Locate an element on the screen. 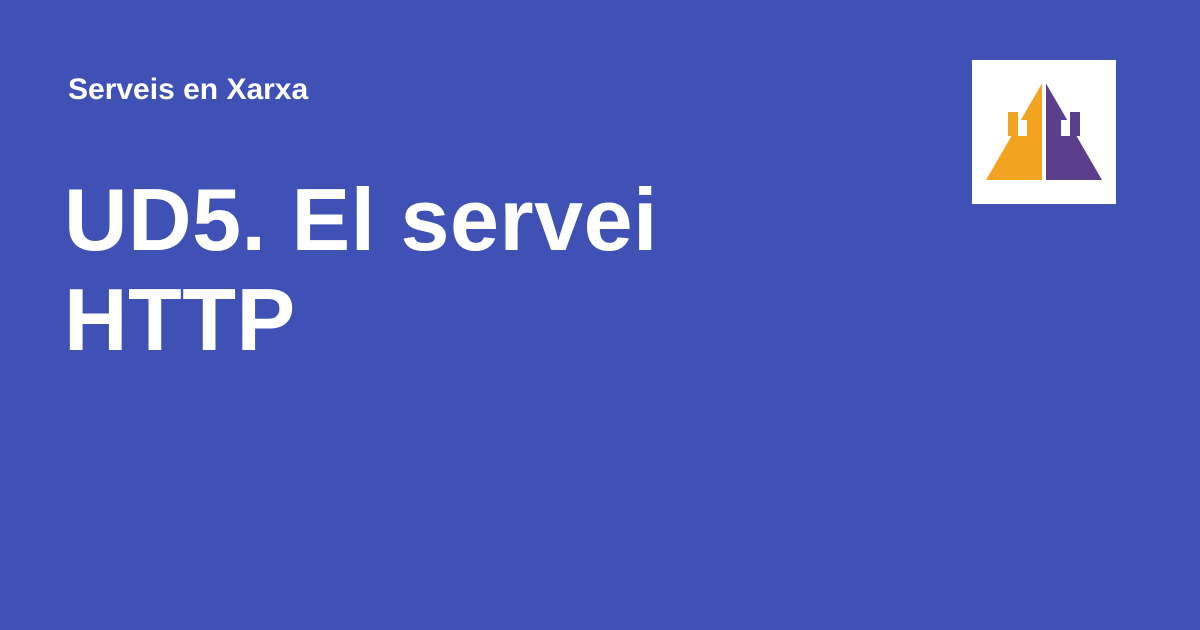 The height and width of the screenshot is (630, 1200). pyramid-logo-icon is located at coordinates (1044, 130).